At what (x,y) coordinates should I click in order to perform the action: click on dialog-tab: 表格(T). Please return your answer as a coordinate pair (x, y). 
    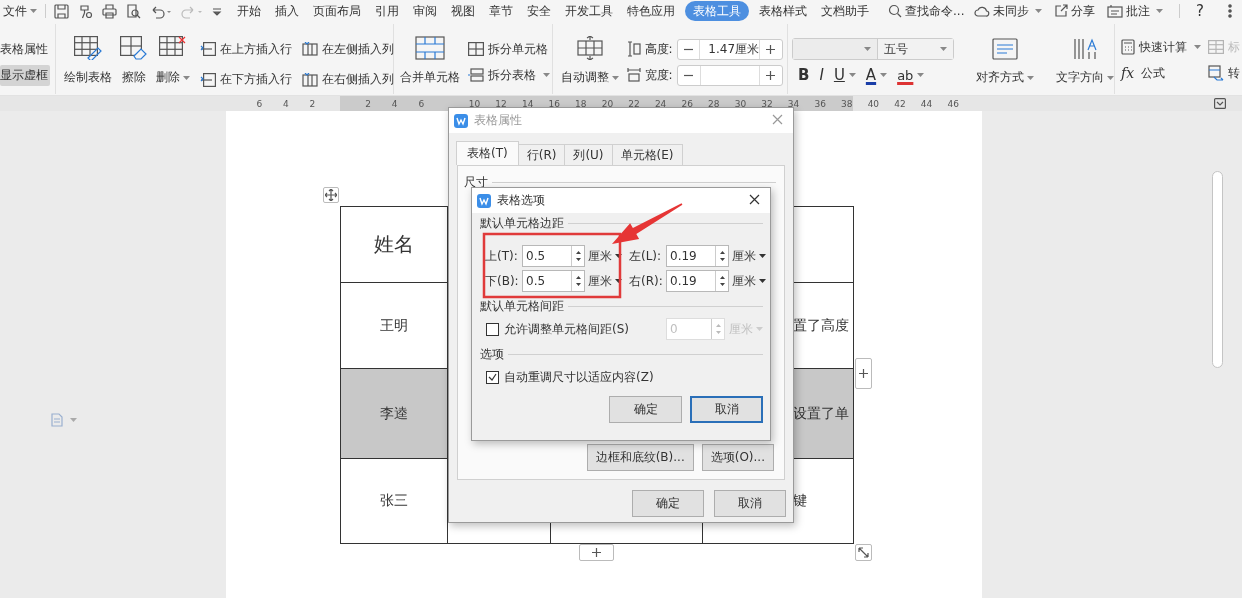
    Looking at the image, I should click on (487, 153).